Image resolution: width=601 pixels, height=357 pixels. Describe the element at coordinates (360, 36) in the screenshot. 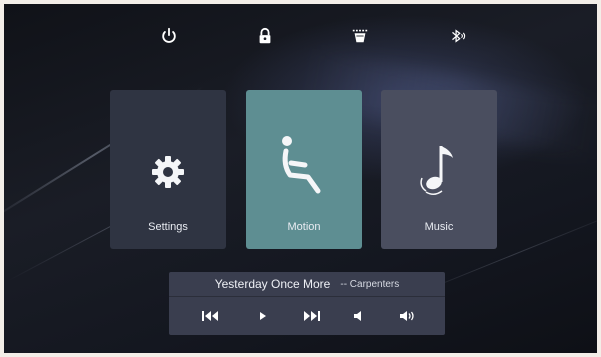

I see `cup-holder-icon` at that location.